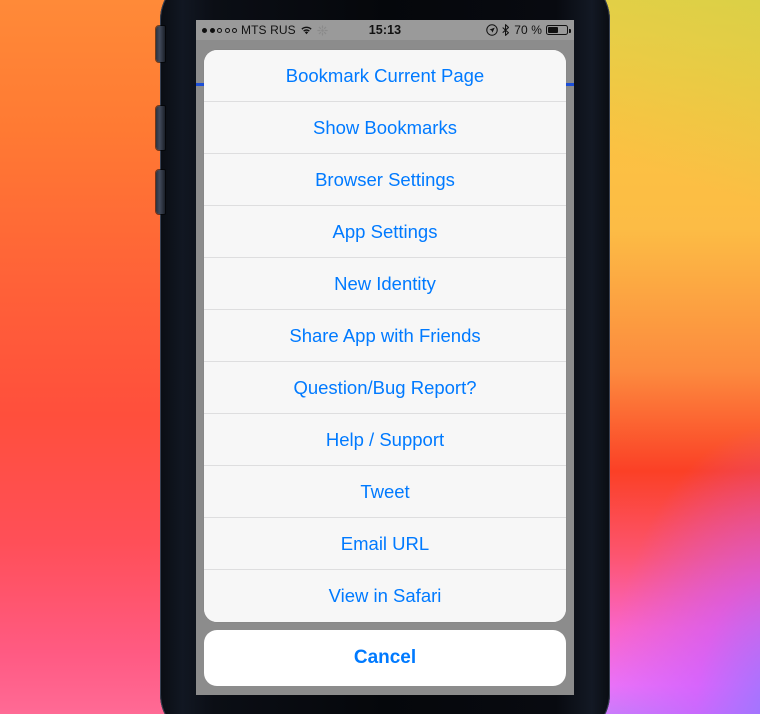  Describe the element at coordinates (385, 440) in the screenshot. I see `action-help-support: Help / Support` at that location.